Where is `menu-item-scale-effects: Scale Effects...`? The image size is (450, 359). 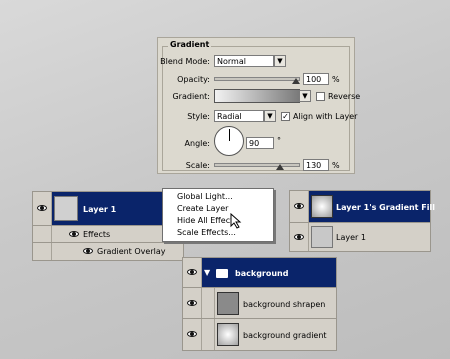 menu-item-scale-effects: Scale Effects... is located at coordinates (206, 232).